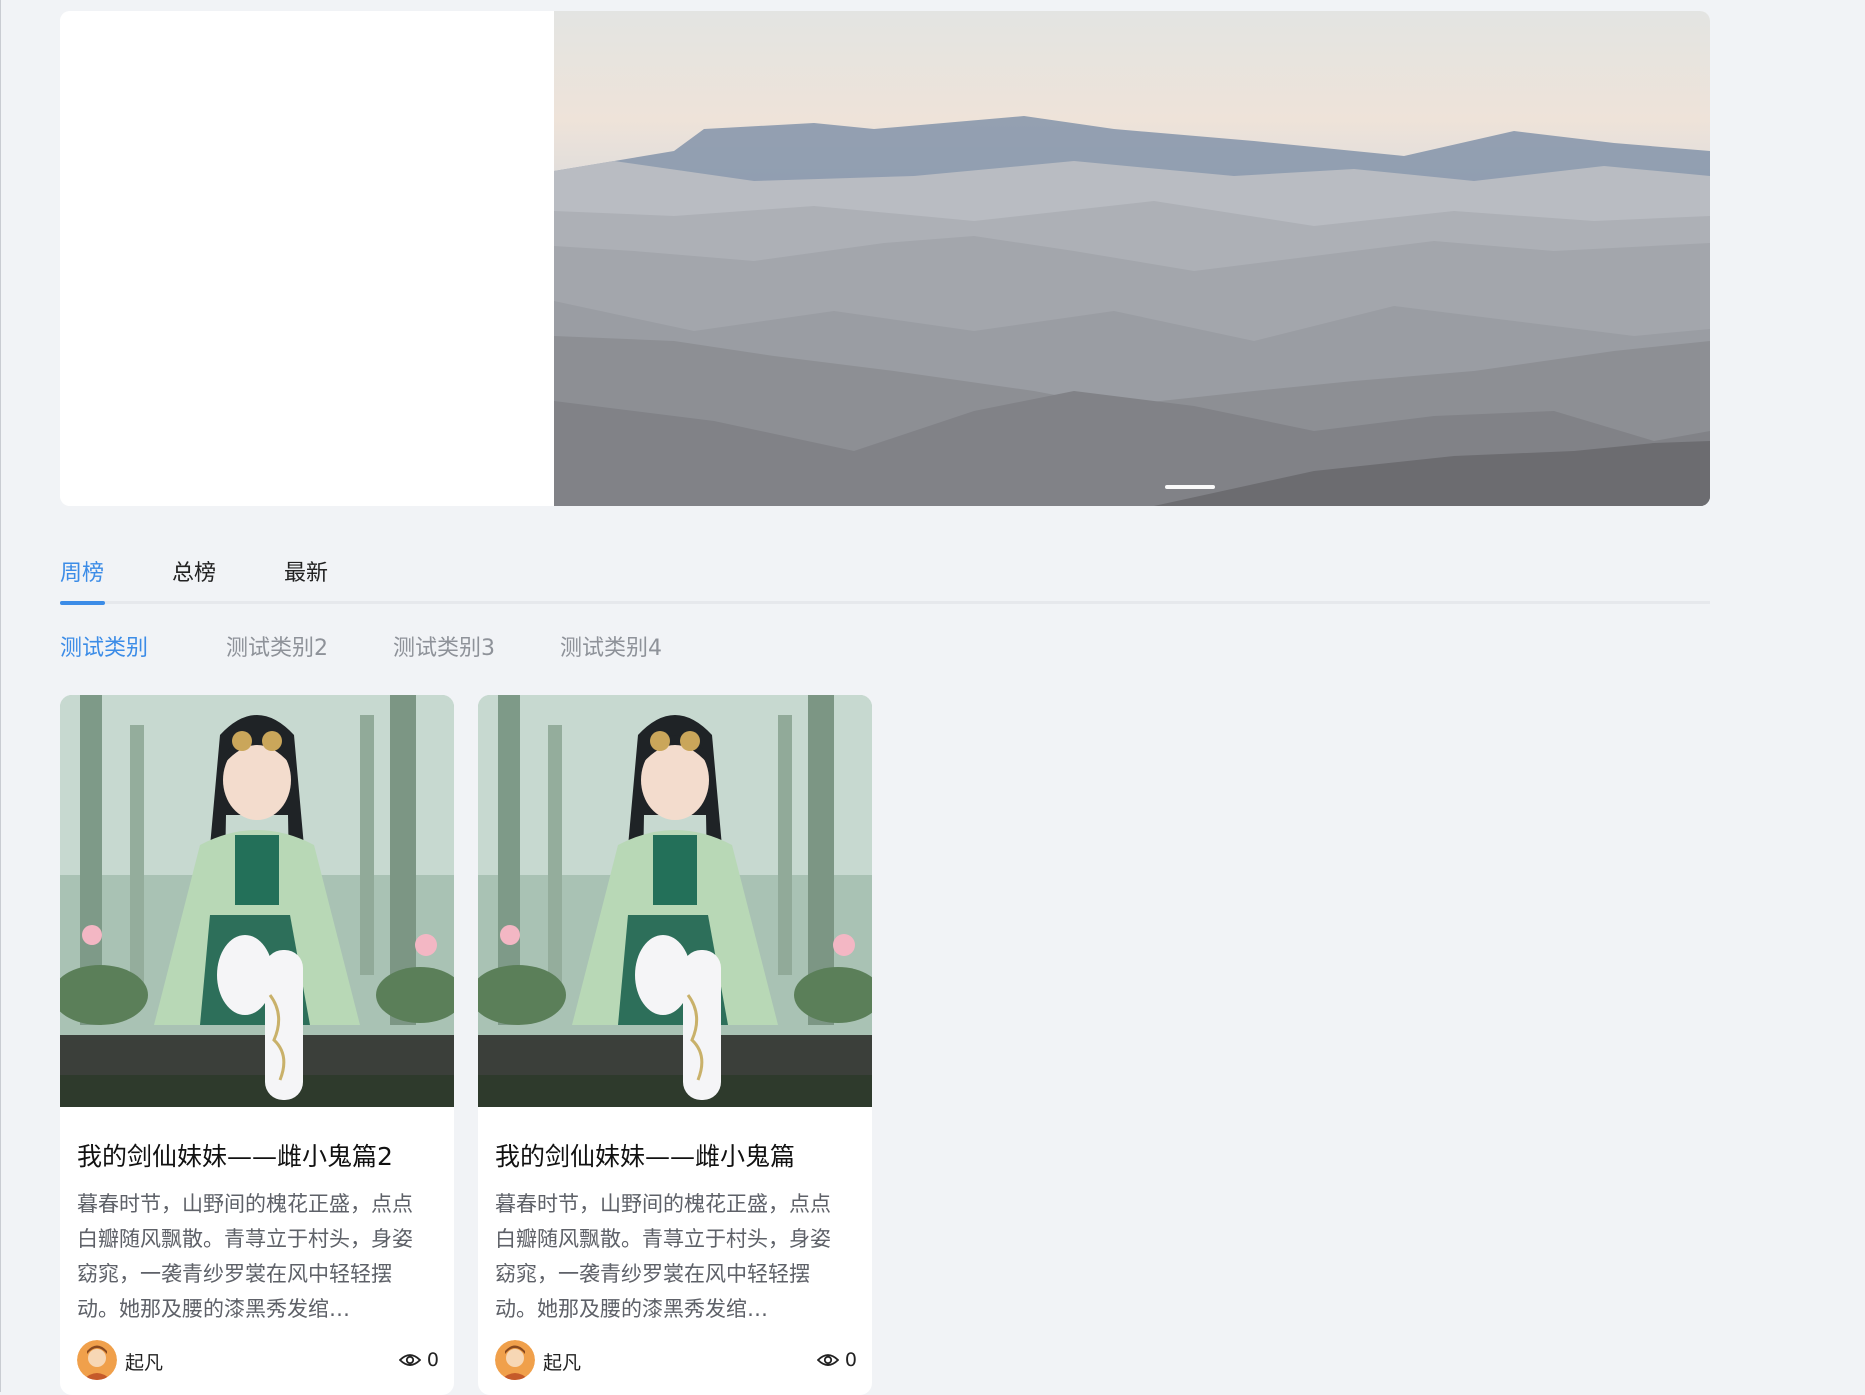 The height and width of the screenshot is (1395, 1865). What do you see at coordinates (277, 646) in the screenshot?
I see `category-2: 测试类别2` at bounding box center [277, 646].